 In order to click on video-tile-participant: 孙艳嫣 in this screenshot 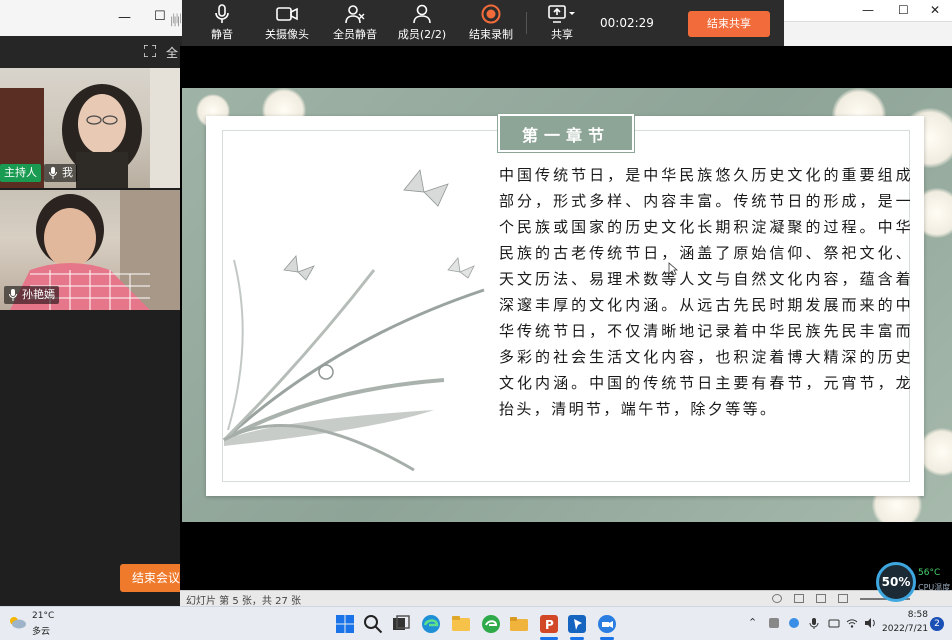, I will do `click(90, 250)`.